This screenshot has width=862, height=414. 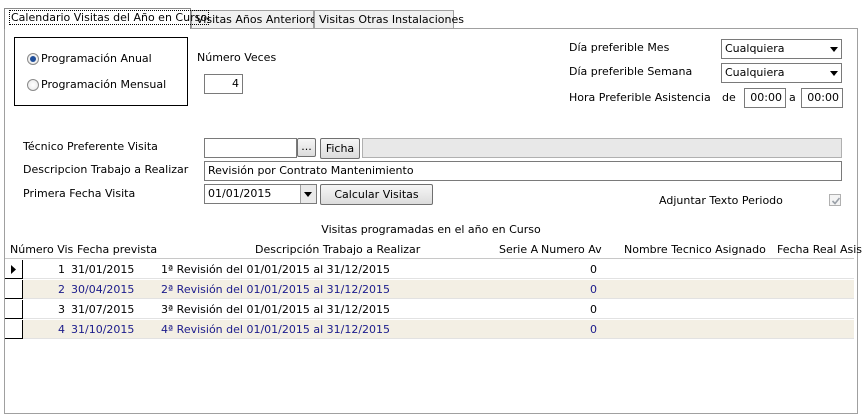 I want to click on col-descripcion: Descripción Trabajo a Realizar, so click(x=337, y=249).